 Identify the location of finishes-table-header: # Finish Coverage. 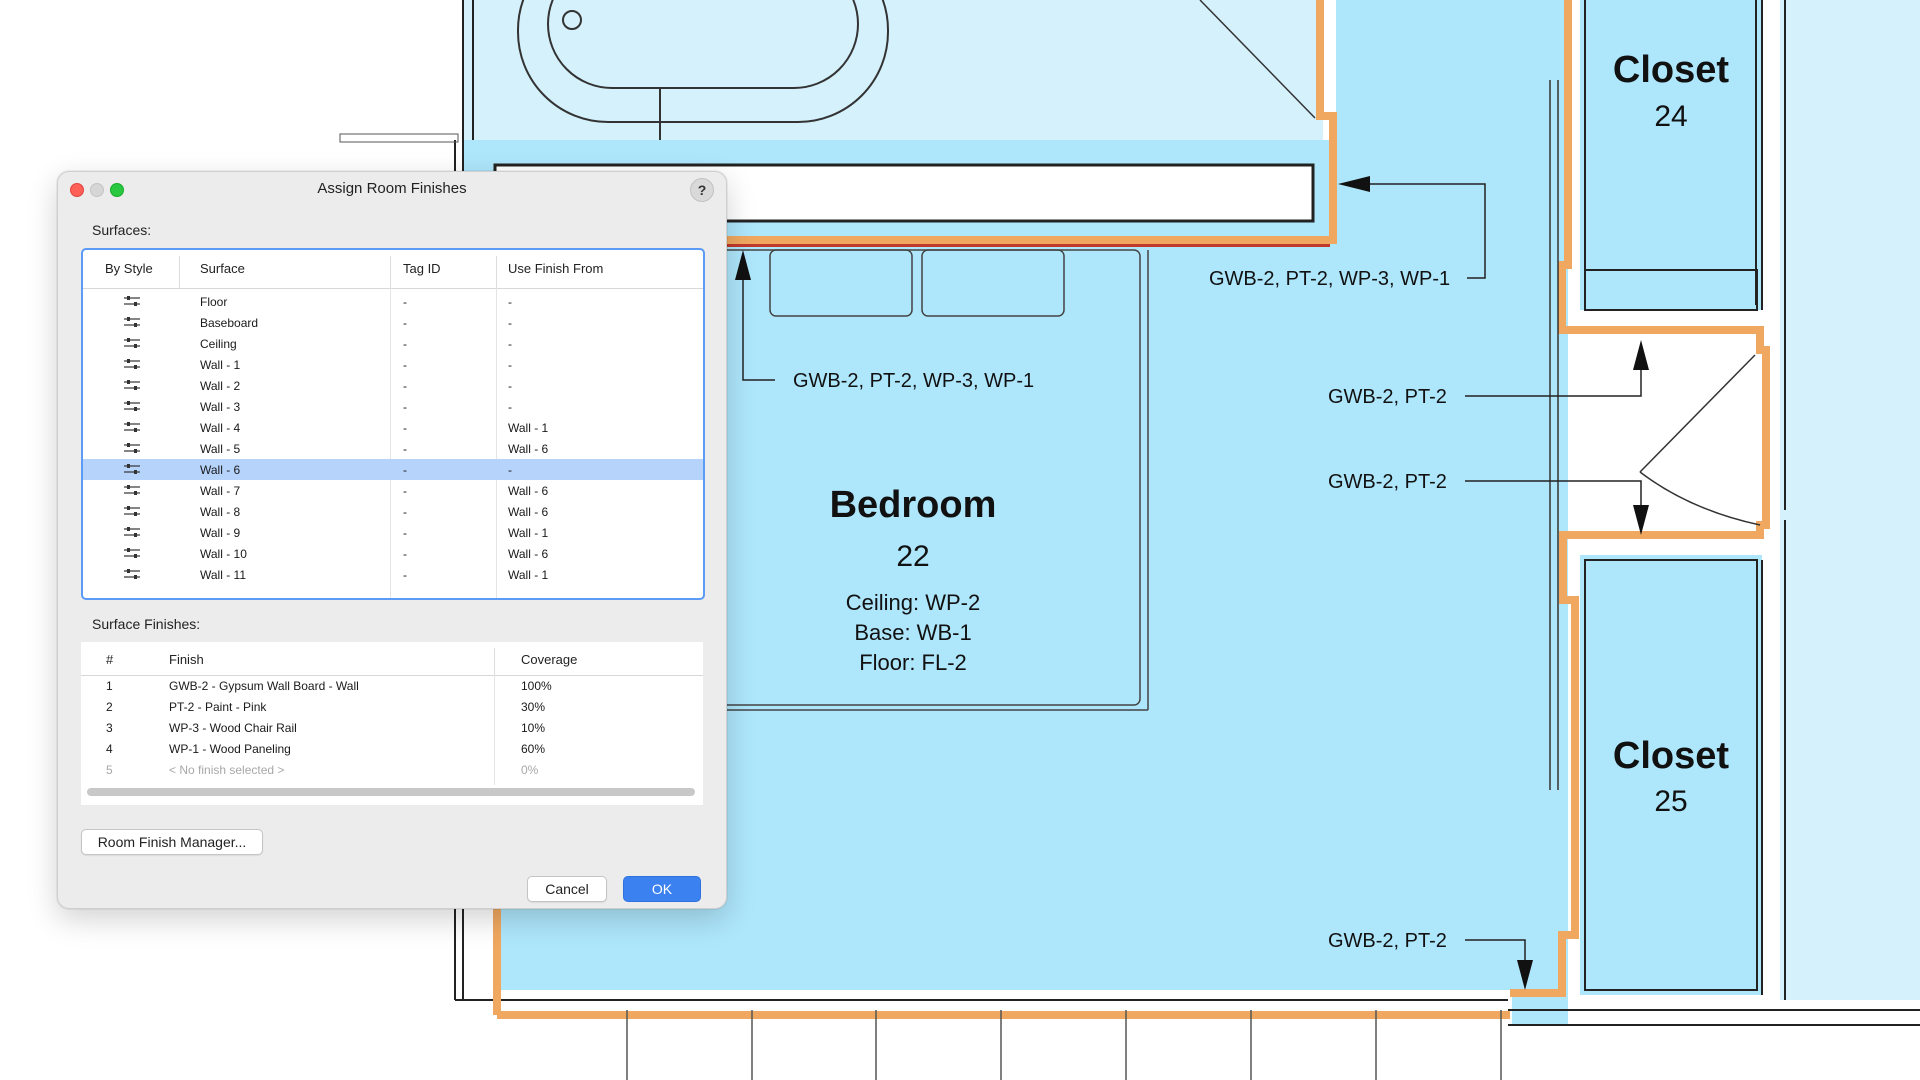
(392, 659).